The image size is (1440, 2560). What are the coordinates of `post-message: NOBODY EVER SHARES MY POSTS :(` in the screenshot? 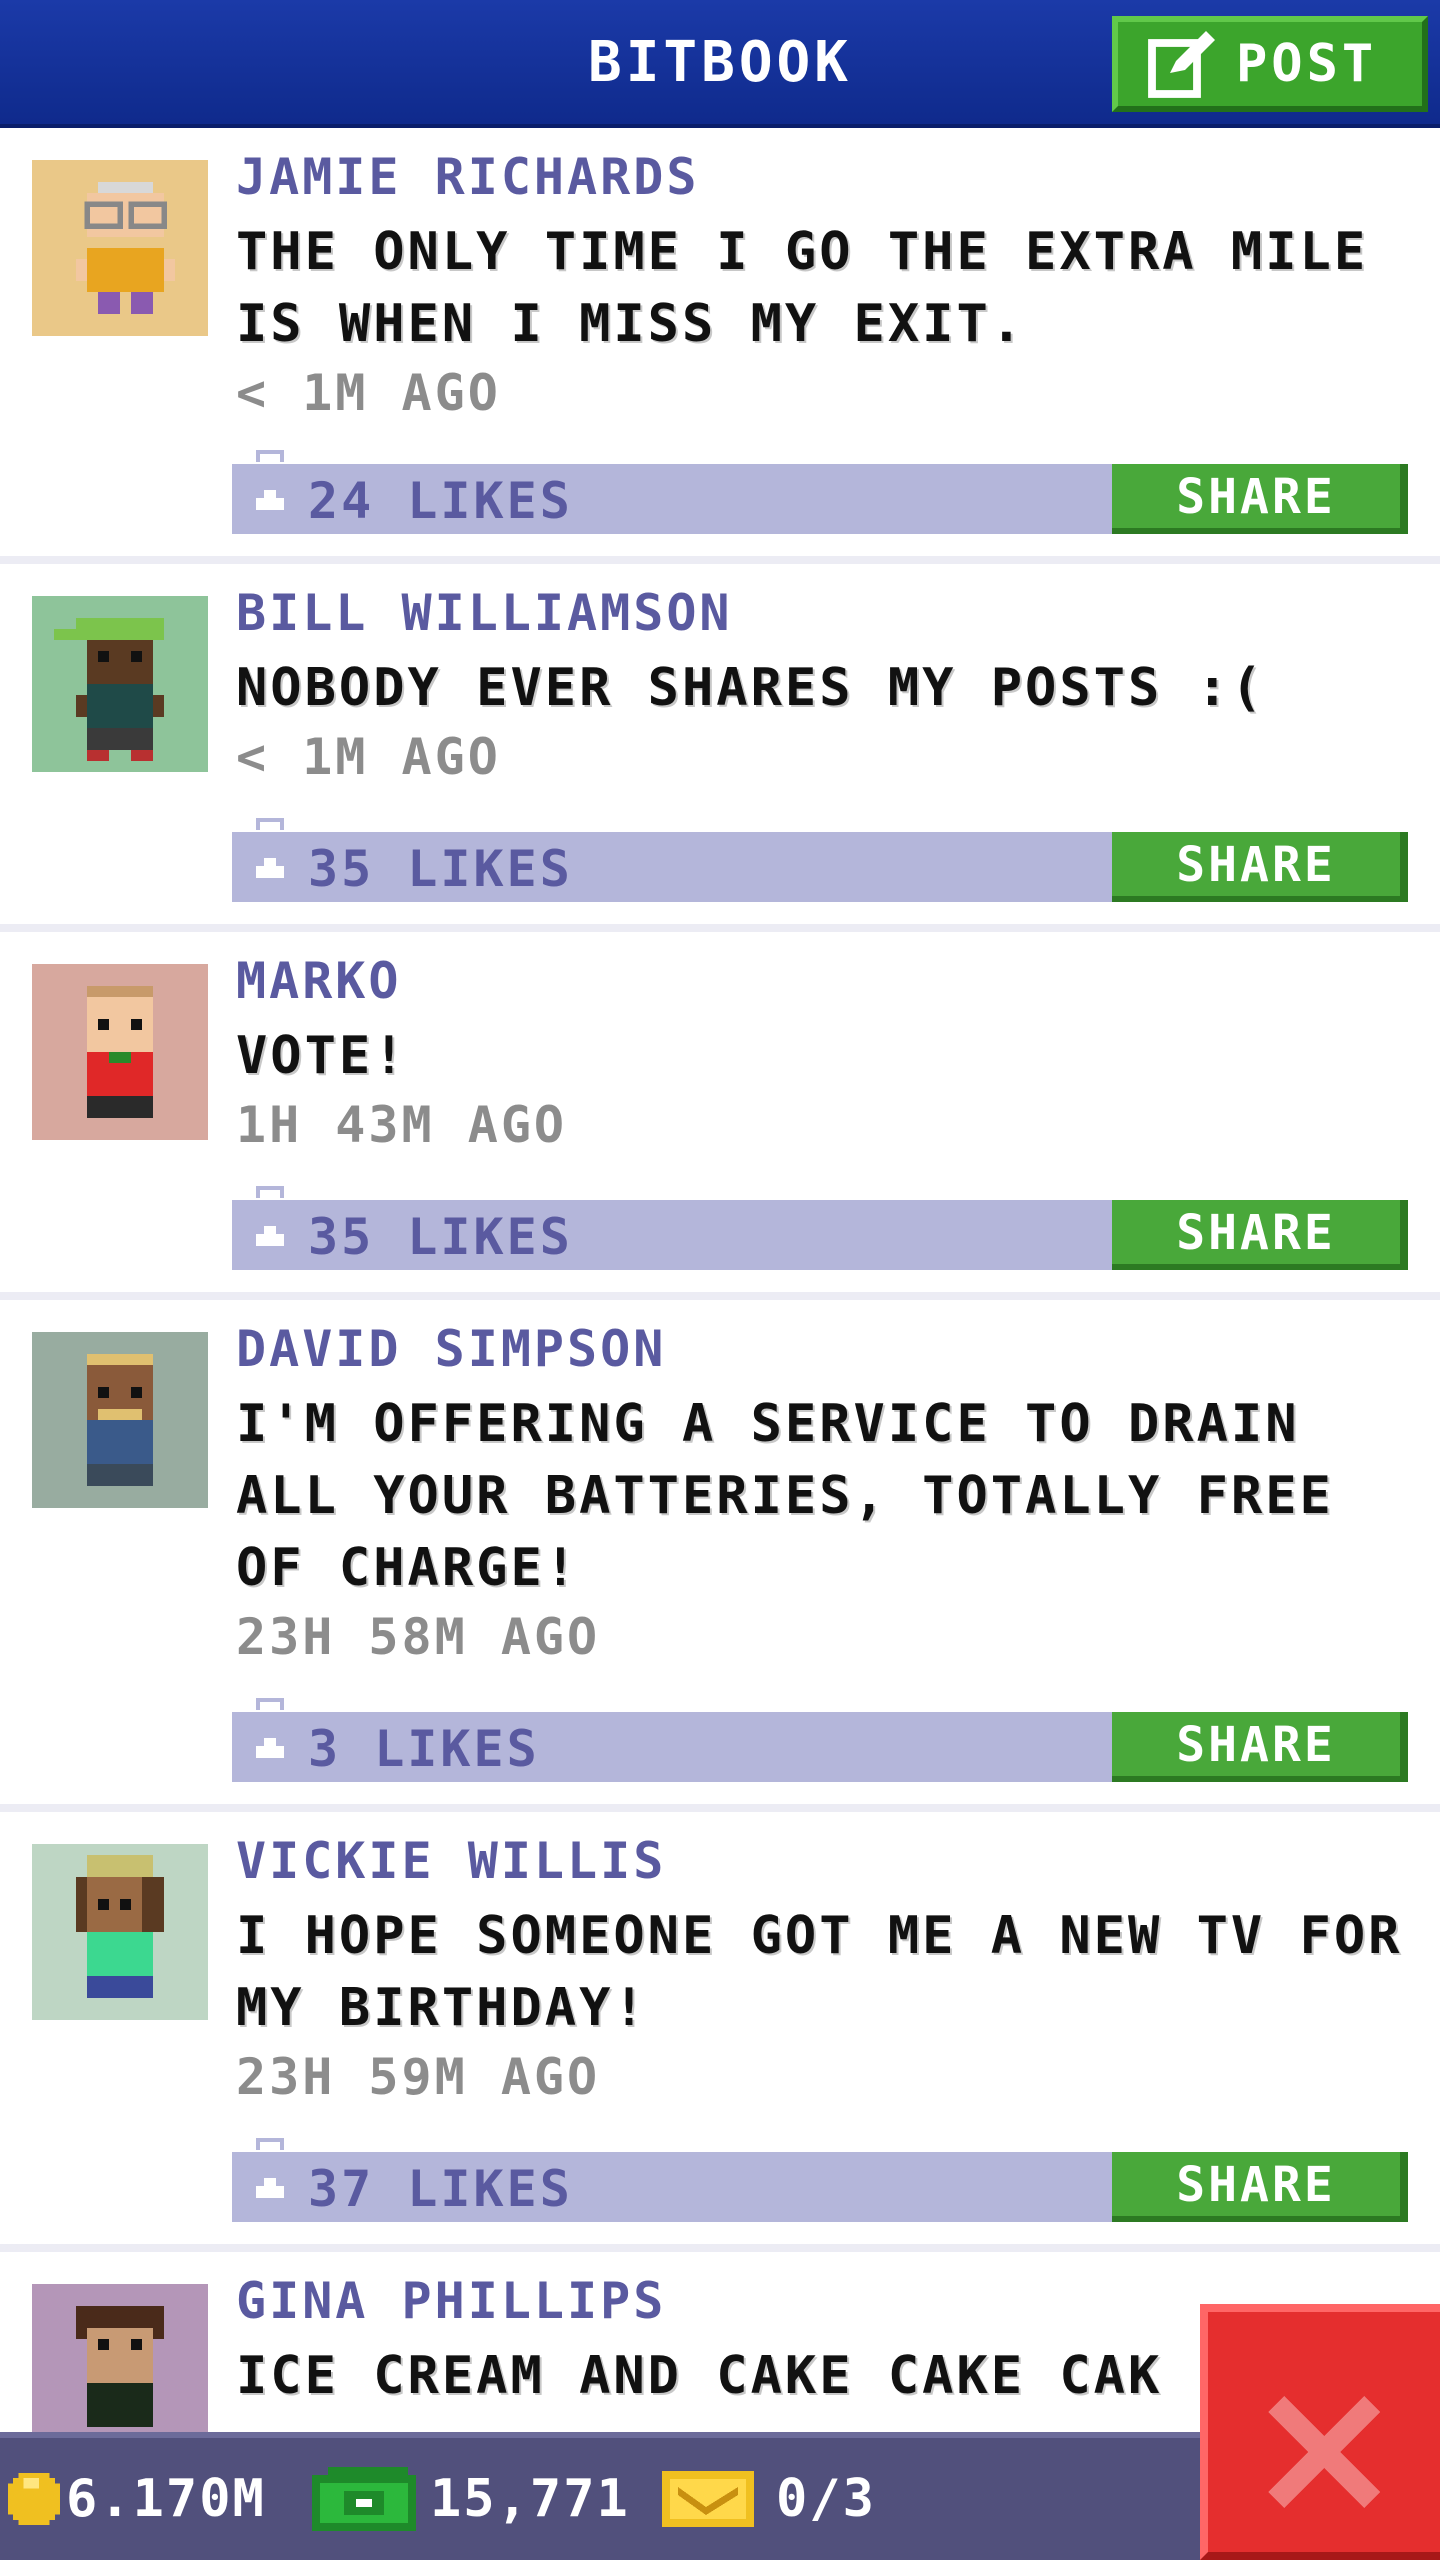 It's located at (751, 688).